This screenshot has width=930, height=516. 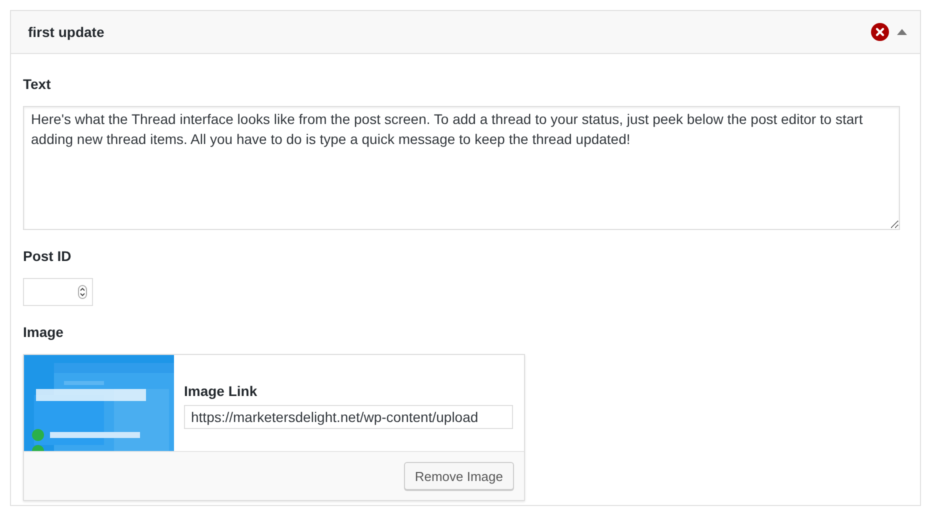 What do you see at coordinates (880, 32) in the screenshot?
I see `remove-icon` at bounding box center [880, 32].